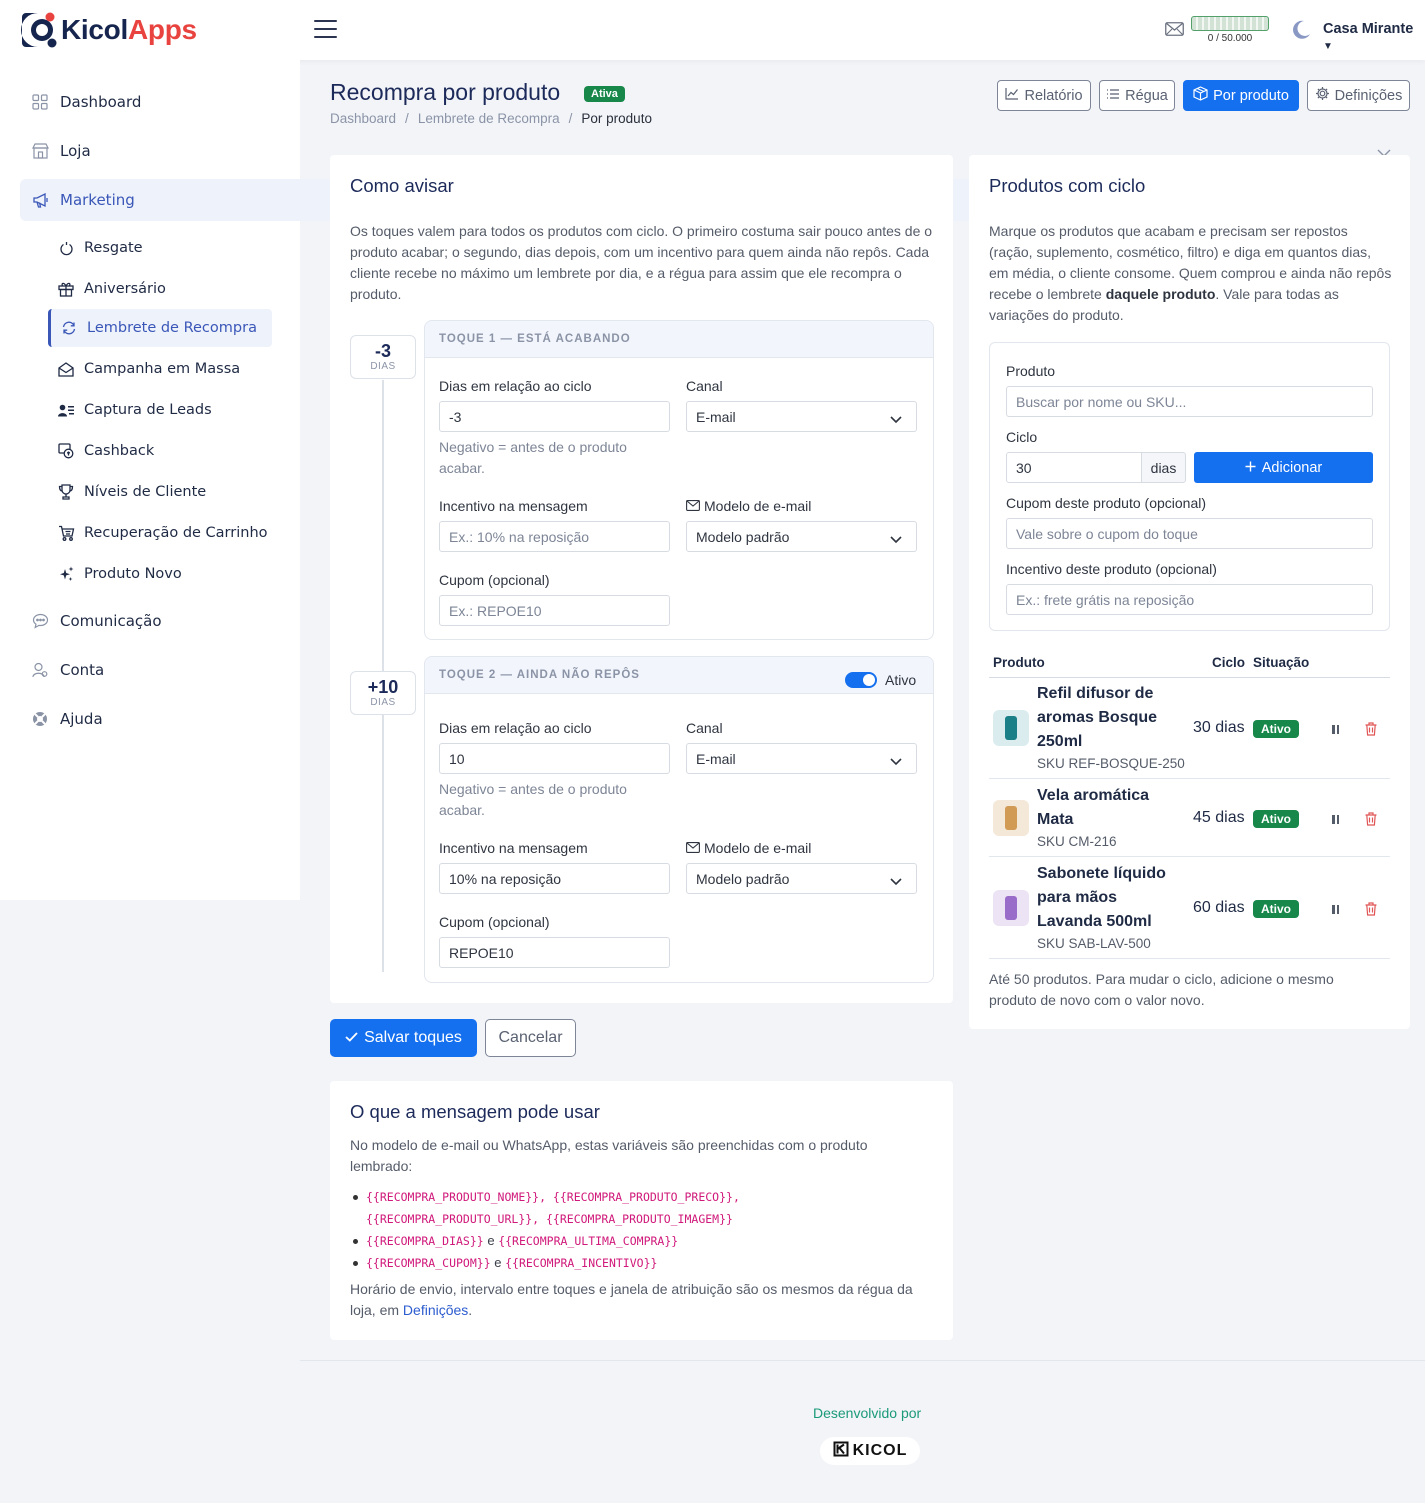  Describe the element at coordinates (1189, 599) in the screenshot. I see `incentivo-produto-input: Ex.: frete grátis na reposição` at that location.